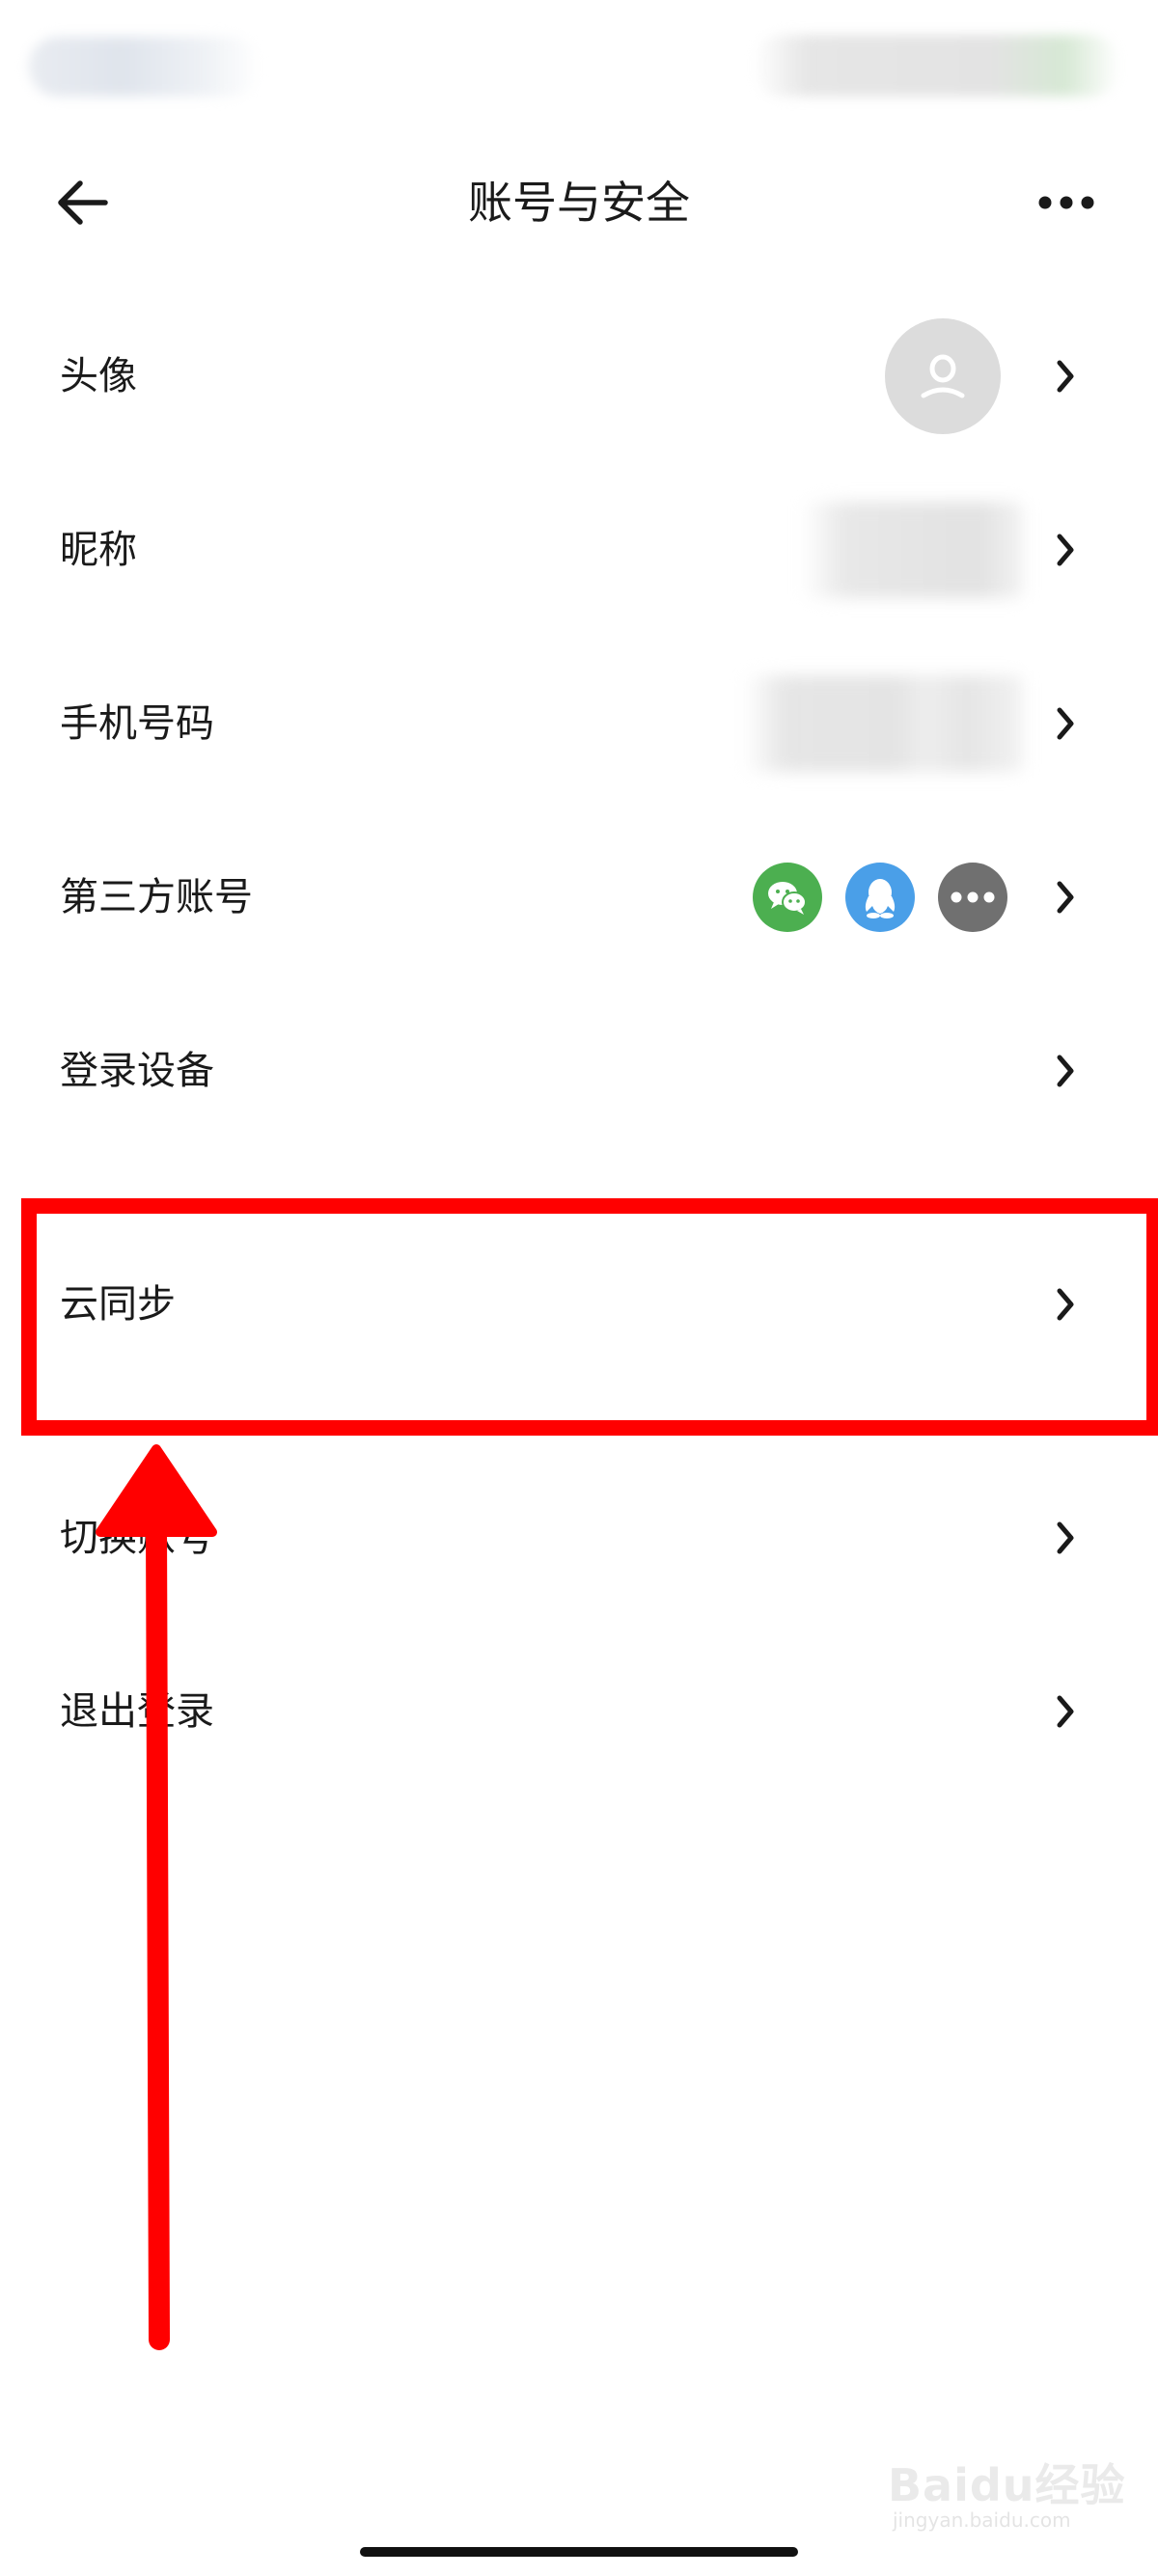 Image resolution: width=1158 pixels, height=2576 pixels. I want to click on qq-glyph, so click(880, 898).